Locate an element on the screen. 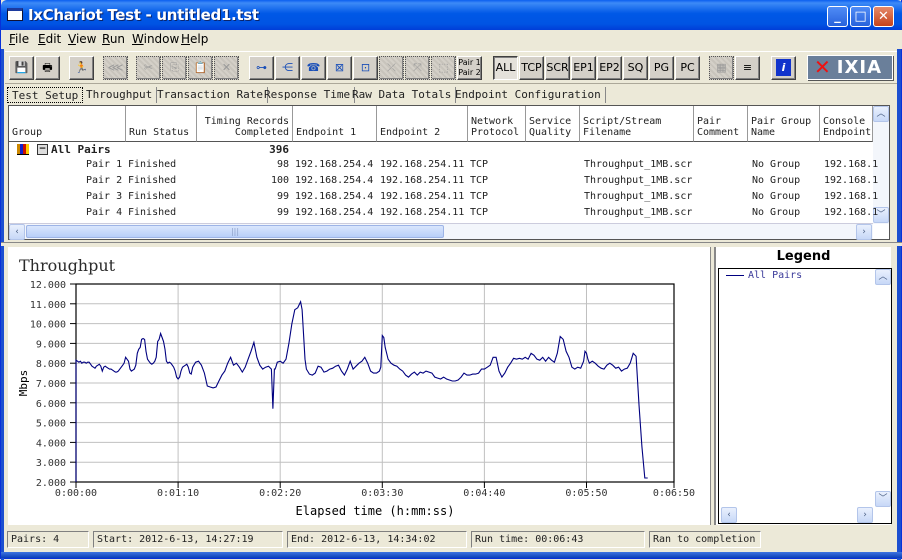 The width and height of the screenshot is (902, 560). tab-raw-data-totals: Raw Data Totals is located at coordinates (402, 95).